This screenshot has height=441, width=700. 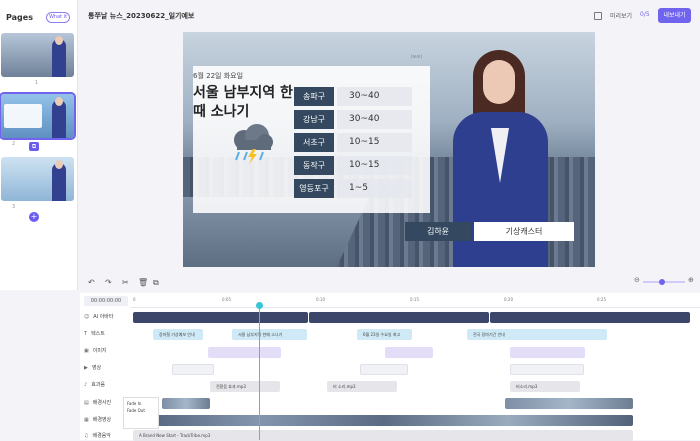 What do you see at coordinates (269, 334) in the screenshot?
I see `text-clip: 서울 남부지역 한때 소나기` at bounding box center [269, 334].